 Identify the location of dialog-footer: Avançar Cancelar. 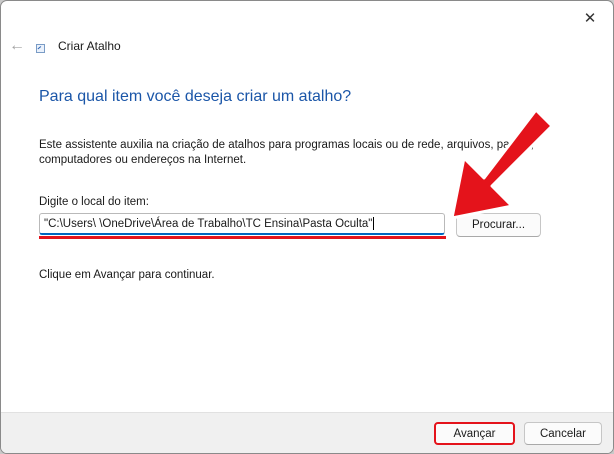
(307, 432).